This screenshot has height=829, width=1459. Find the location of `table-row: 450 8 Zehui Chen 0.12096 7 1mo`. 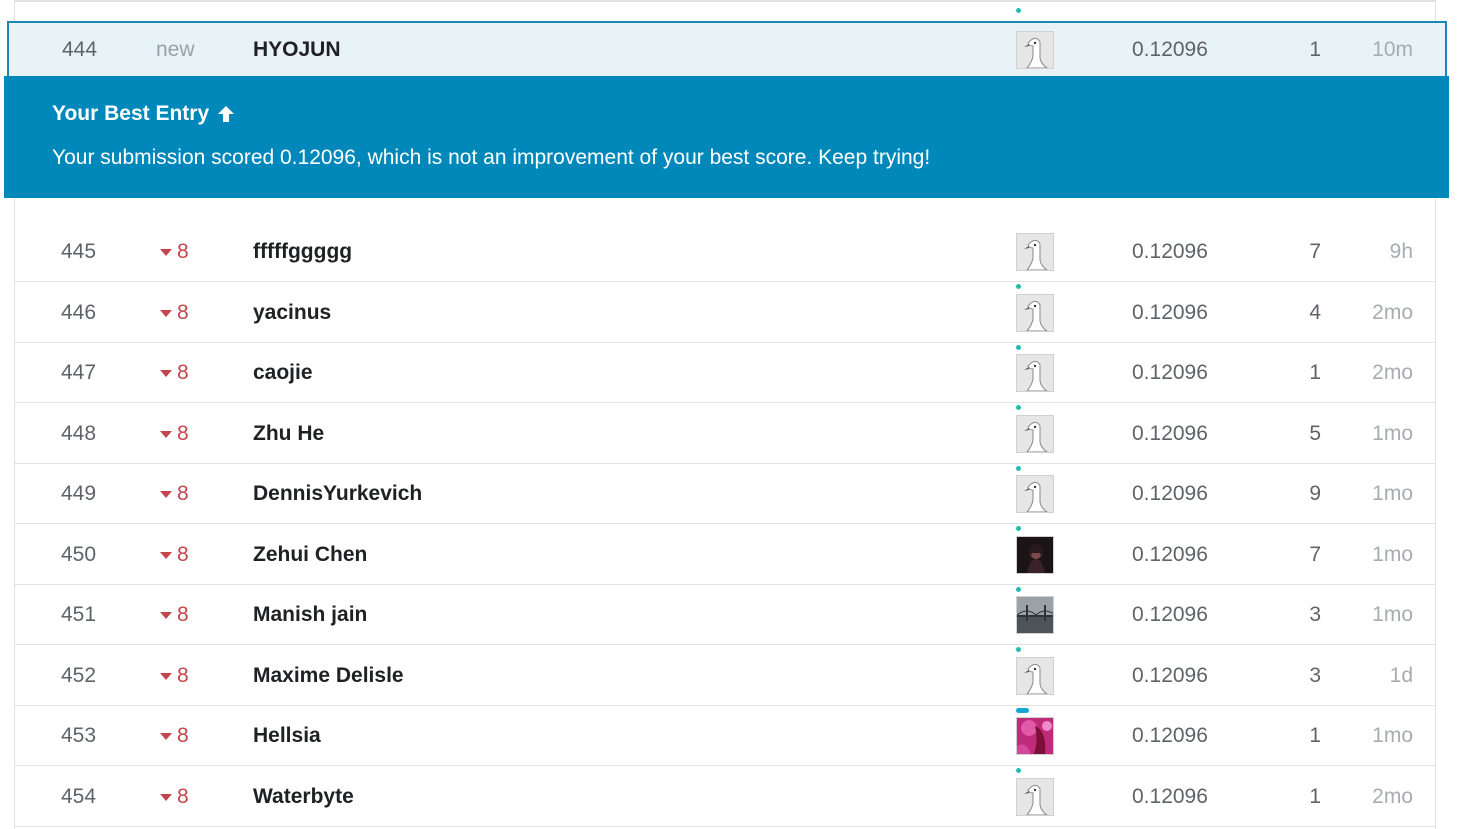

table-row: 450 8 Zehui Chen 0.12096 7 1mo is located at coordinates (725, 558).